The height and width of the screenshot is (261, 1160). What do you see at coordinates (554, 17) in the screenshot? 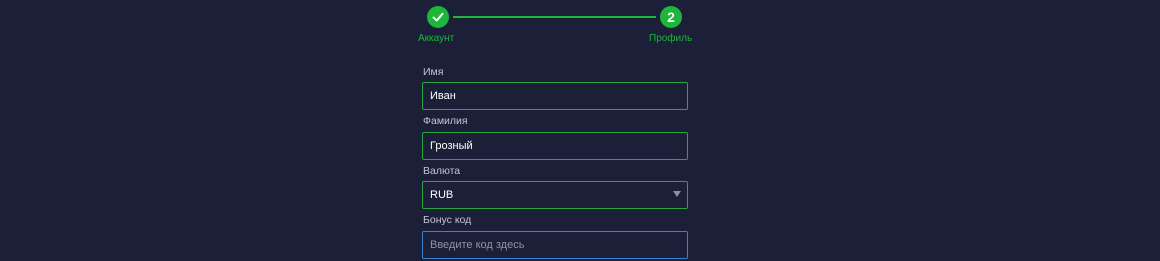
I see `step-connector-line` at bounding box center [554, 17].